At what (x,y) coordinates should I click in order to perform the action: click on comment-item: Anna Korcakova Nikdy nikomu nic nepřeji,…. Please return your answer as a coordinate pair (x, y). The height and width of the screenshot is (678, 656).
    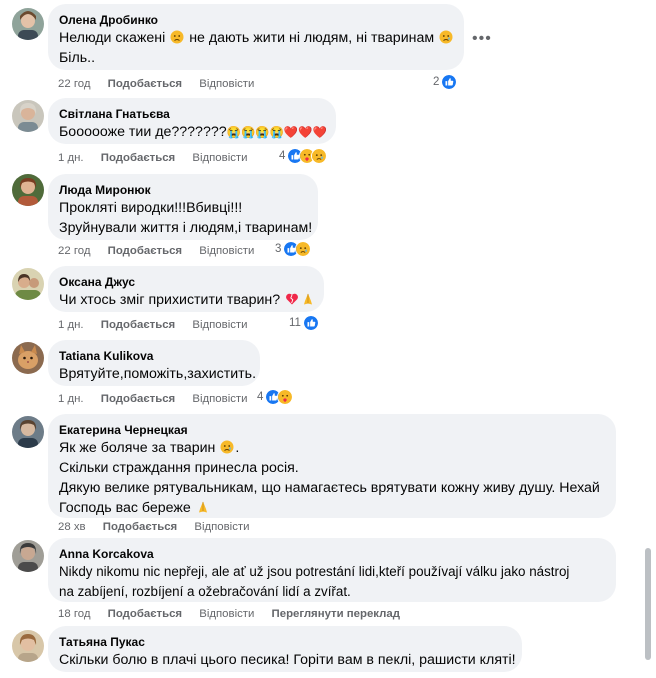
    Looking at the image, I should click on (320, 582).